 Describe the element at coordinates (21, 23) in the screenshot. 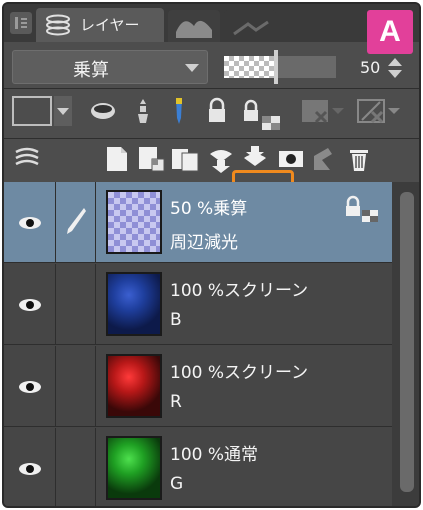

I see `panel-menu-icon` at that location.